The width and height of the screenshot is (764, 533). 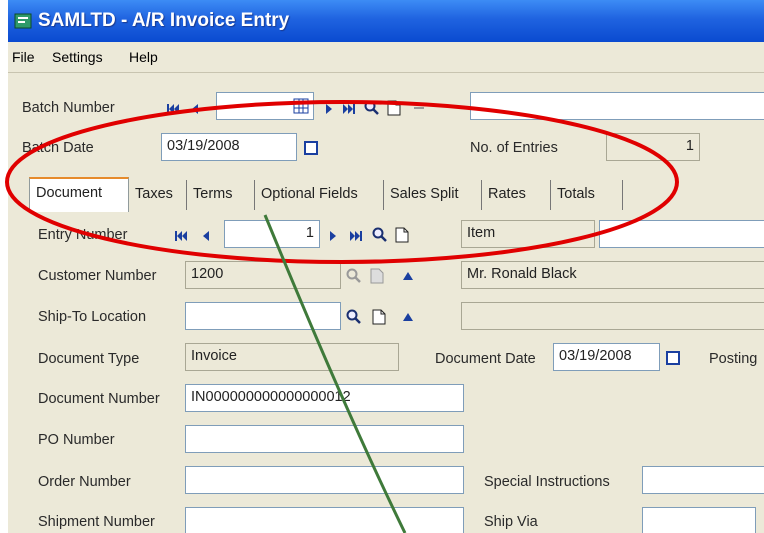 I want to click on posting-label: Posting, so click(x=733, y=359).